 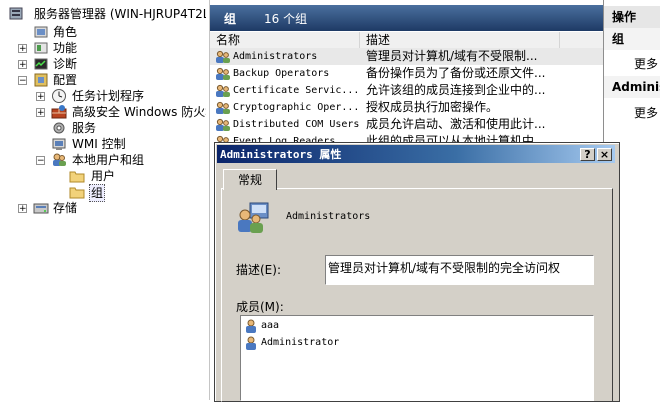 I want to click on description-input: 管理员对计算机/域有不受限制的完全访问权, so click(x=459, y=270).